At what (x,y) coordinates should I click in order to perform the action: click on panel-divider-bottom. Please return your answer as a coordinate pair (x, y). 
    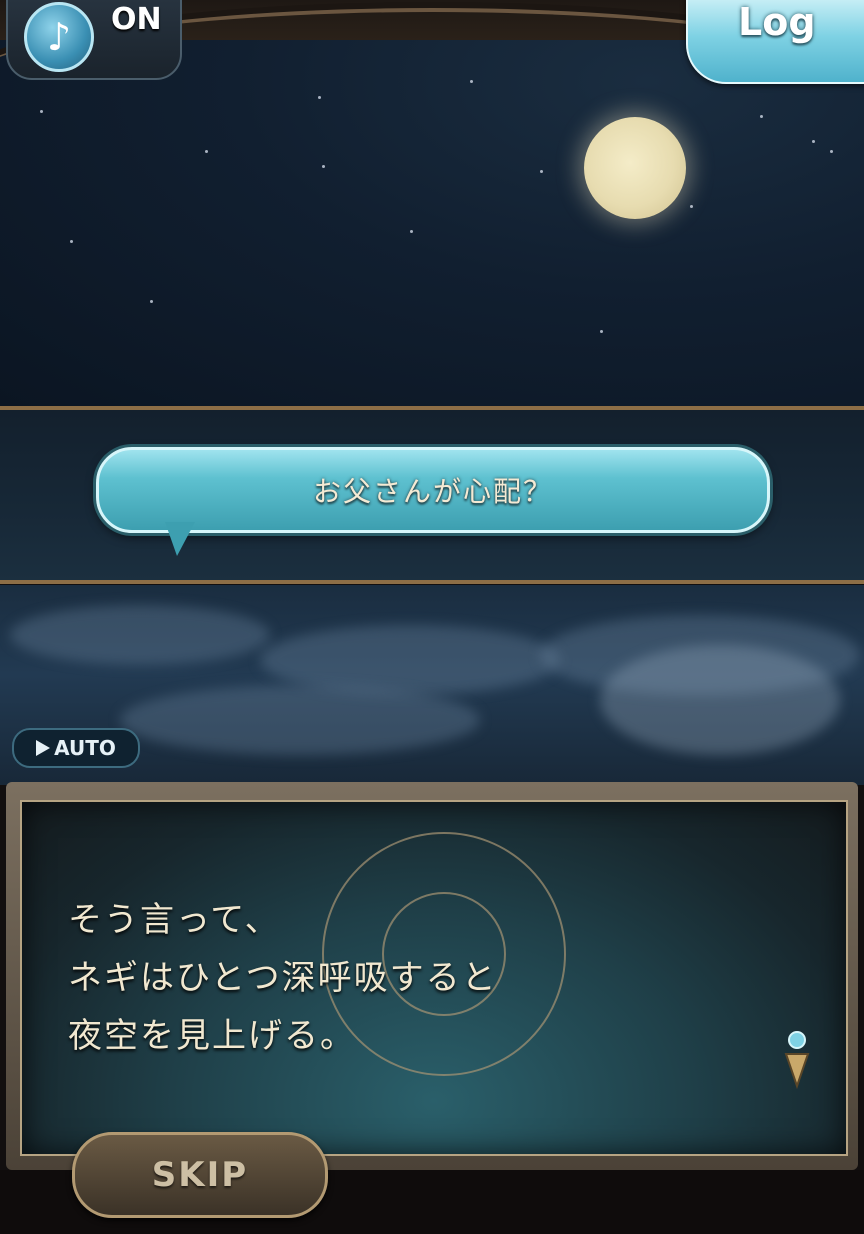
    Looking at the image, I should click on (432, 582).